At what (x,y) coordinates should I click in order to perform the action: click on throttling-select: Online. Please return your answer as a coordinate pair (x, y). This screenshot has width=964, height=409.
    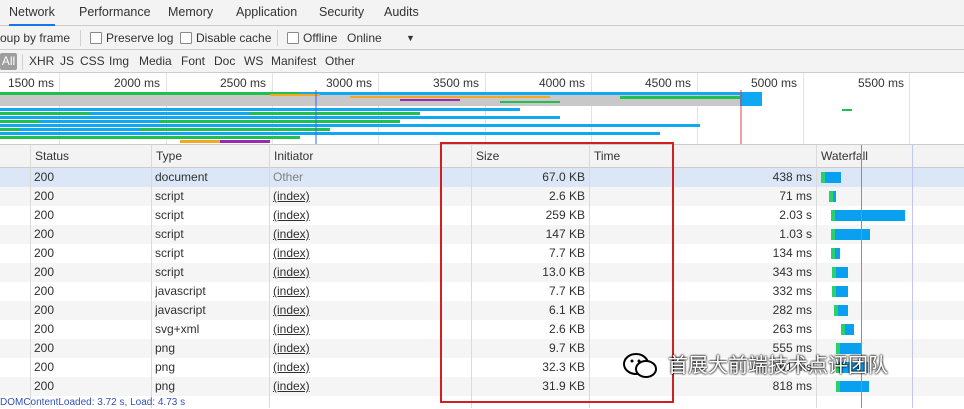
    Looking at the image, I should click on (364, 38).